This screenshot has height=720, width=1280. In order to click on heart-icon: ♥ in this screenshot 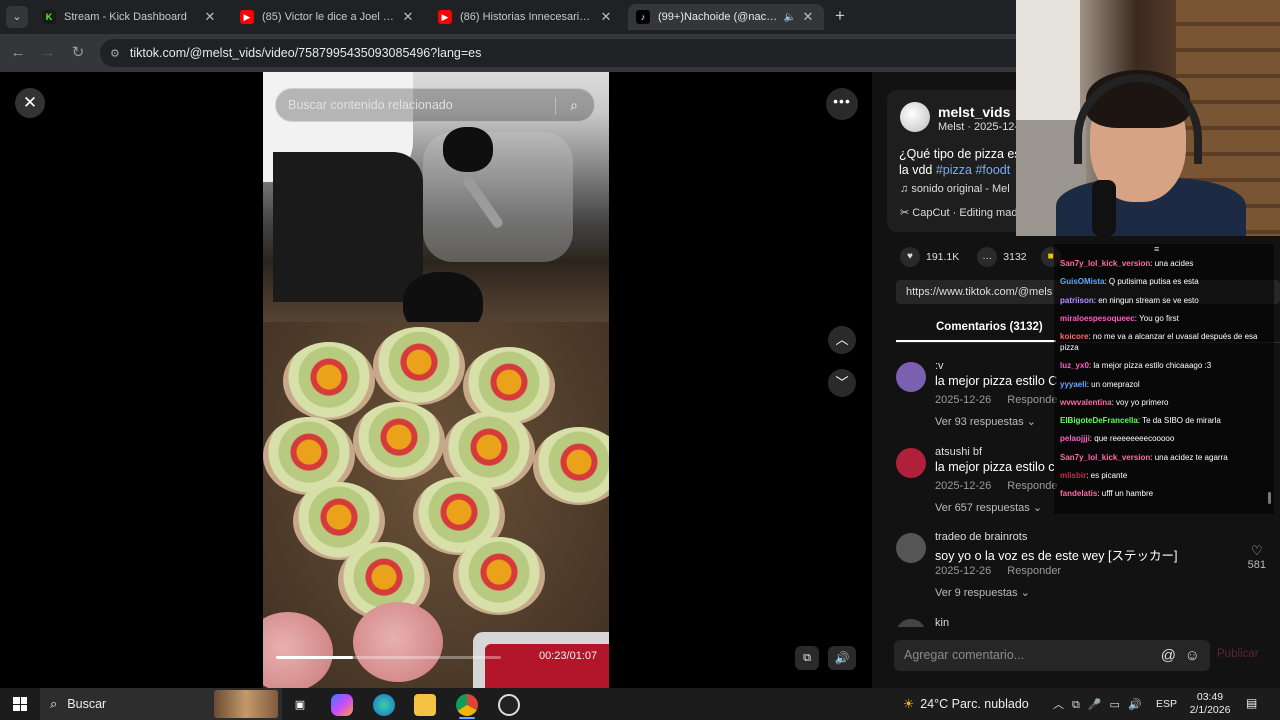, I will do `click(910, 257)`.